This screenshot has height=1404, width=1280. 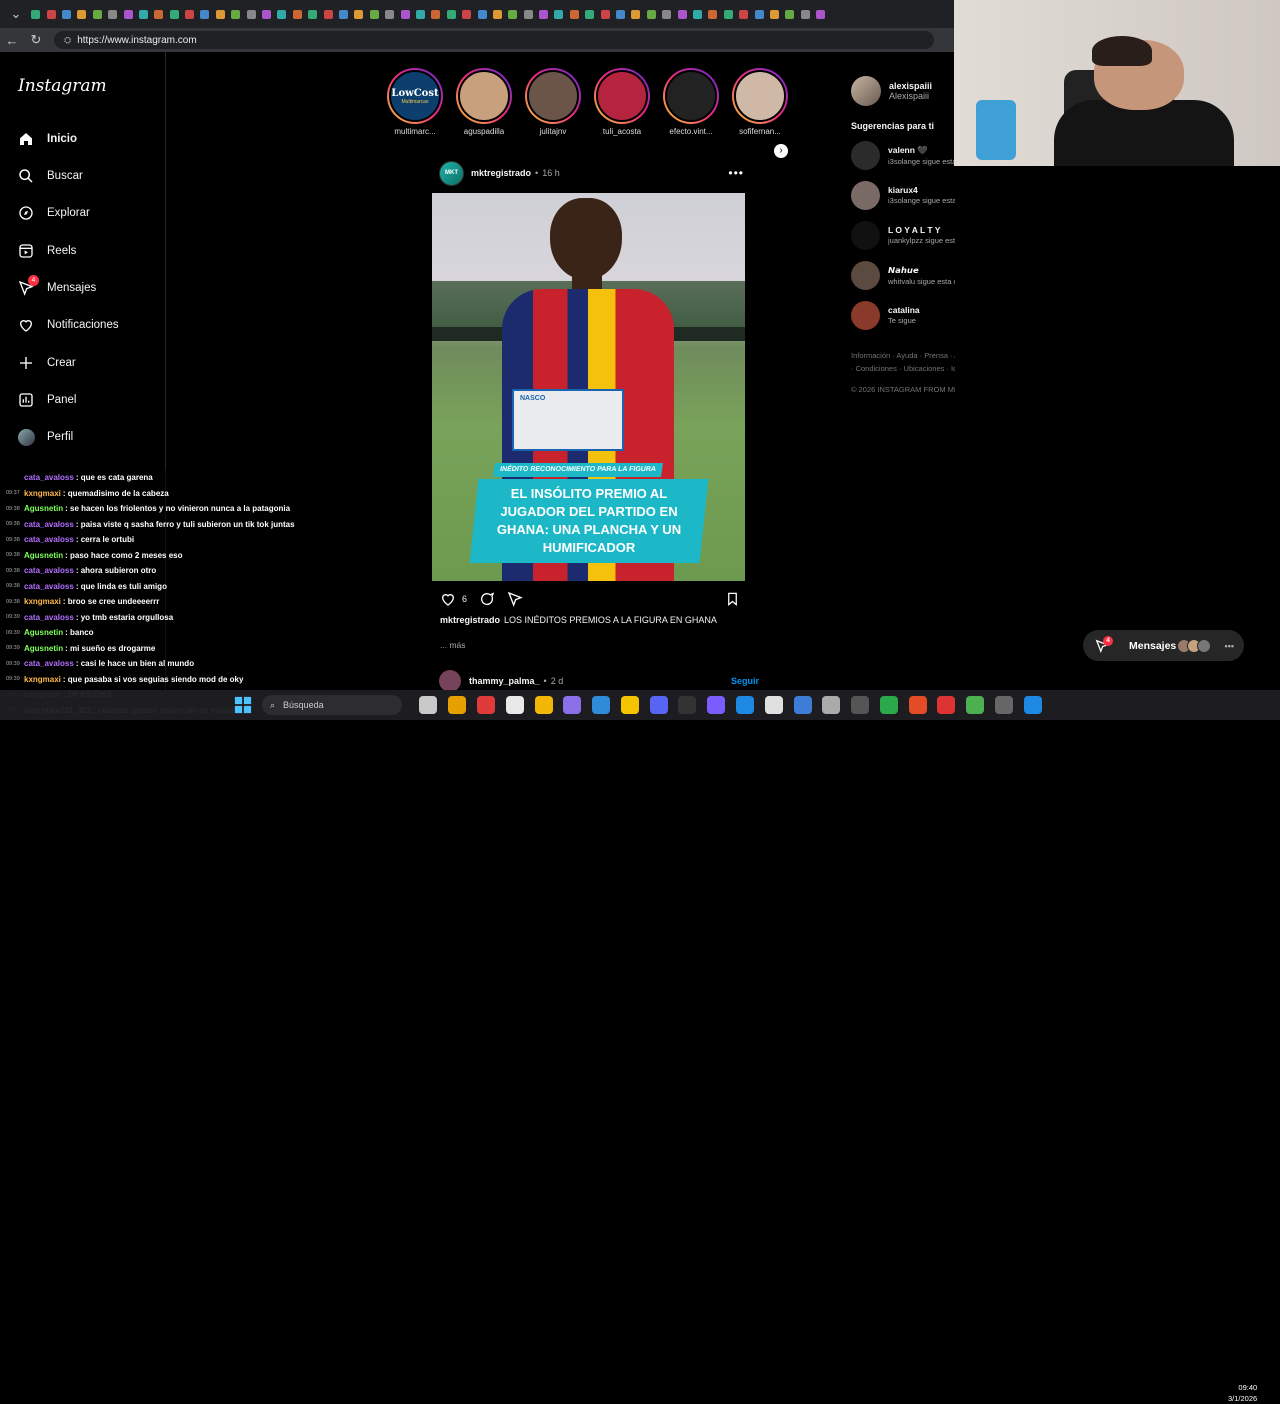 I want to click on sidebar-item-explorar: Explorar, so click(x=53, y=213).